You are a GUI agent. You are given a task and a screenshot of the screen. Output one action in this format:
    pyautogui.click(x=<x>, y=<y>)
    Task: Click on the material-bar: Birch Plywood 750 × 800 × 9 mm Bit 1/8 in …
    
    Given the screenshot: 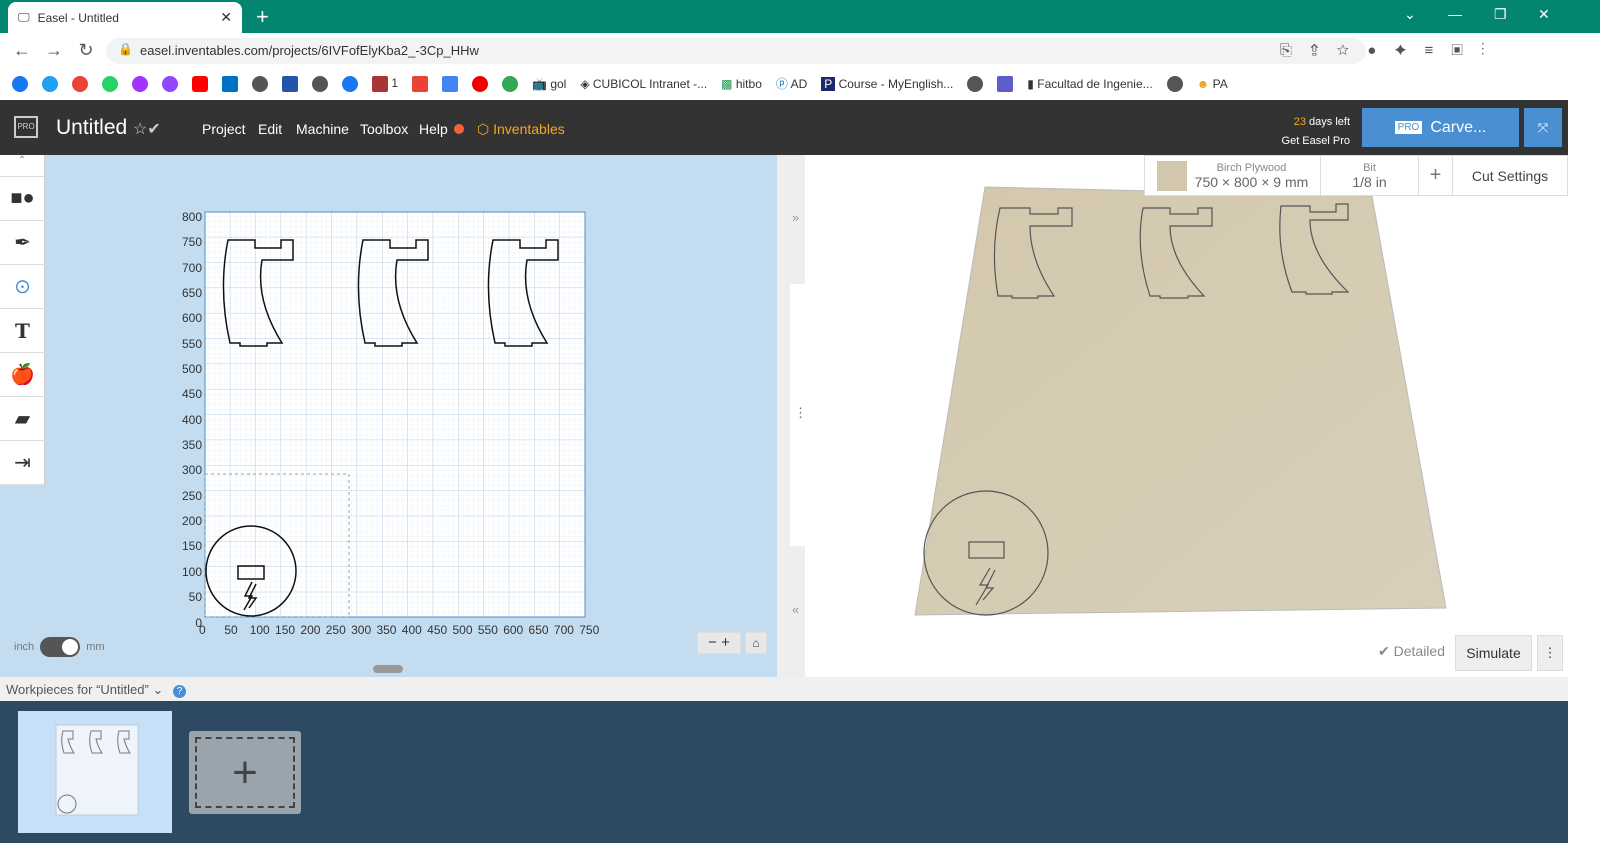 What is the action you would take?
    pyautogui.click(x=1356, y=175)
    